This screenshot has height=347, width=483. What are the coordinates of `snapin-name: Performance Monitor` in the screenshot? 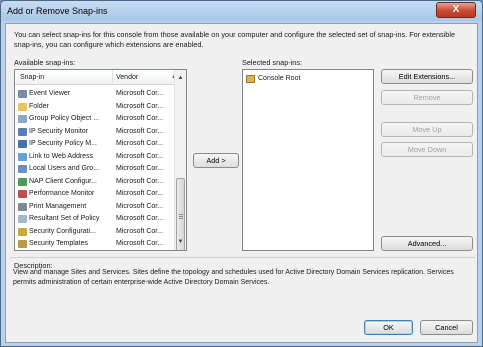 It's located at (62, 193).